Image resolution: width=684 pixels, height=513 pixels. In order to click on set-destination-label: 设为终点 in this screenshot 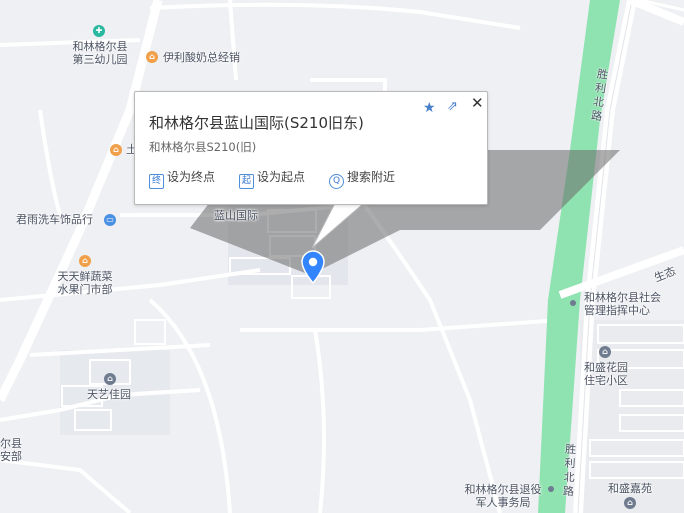, I will do `click(191, 177)`.